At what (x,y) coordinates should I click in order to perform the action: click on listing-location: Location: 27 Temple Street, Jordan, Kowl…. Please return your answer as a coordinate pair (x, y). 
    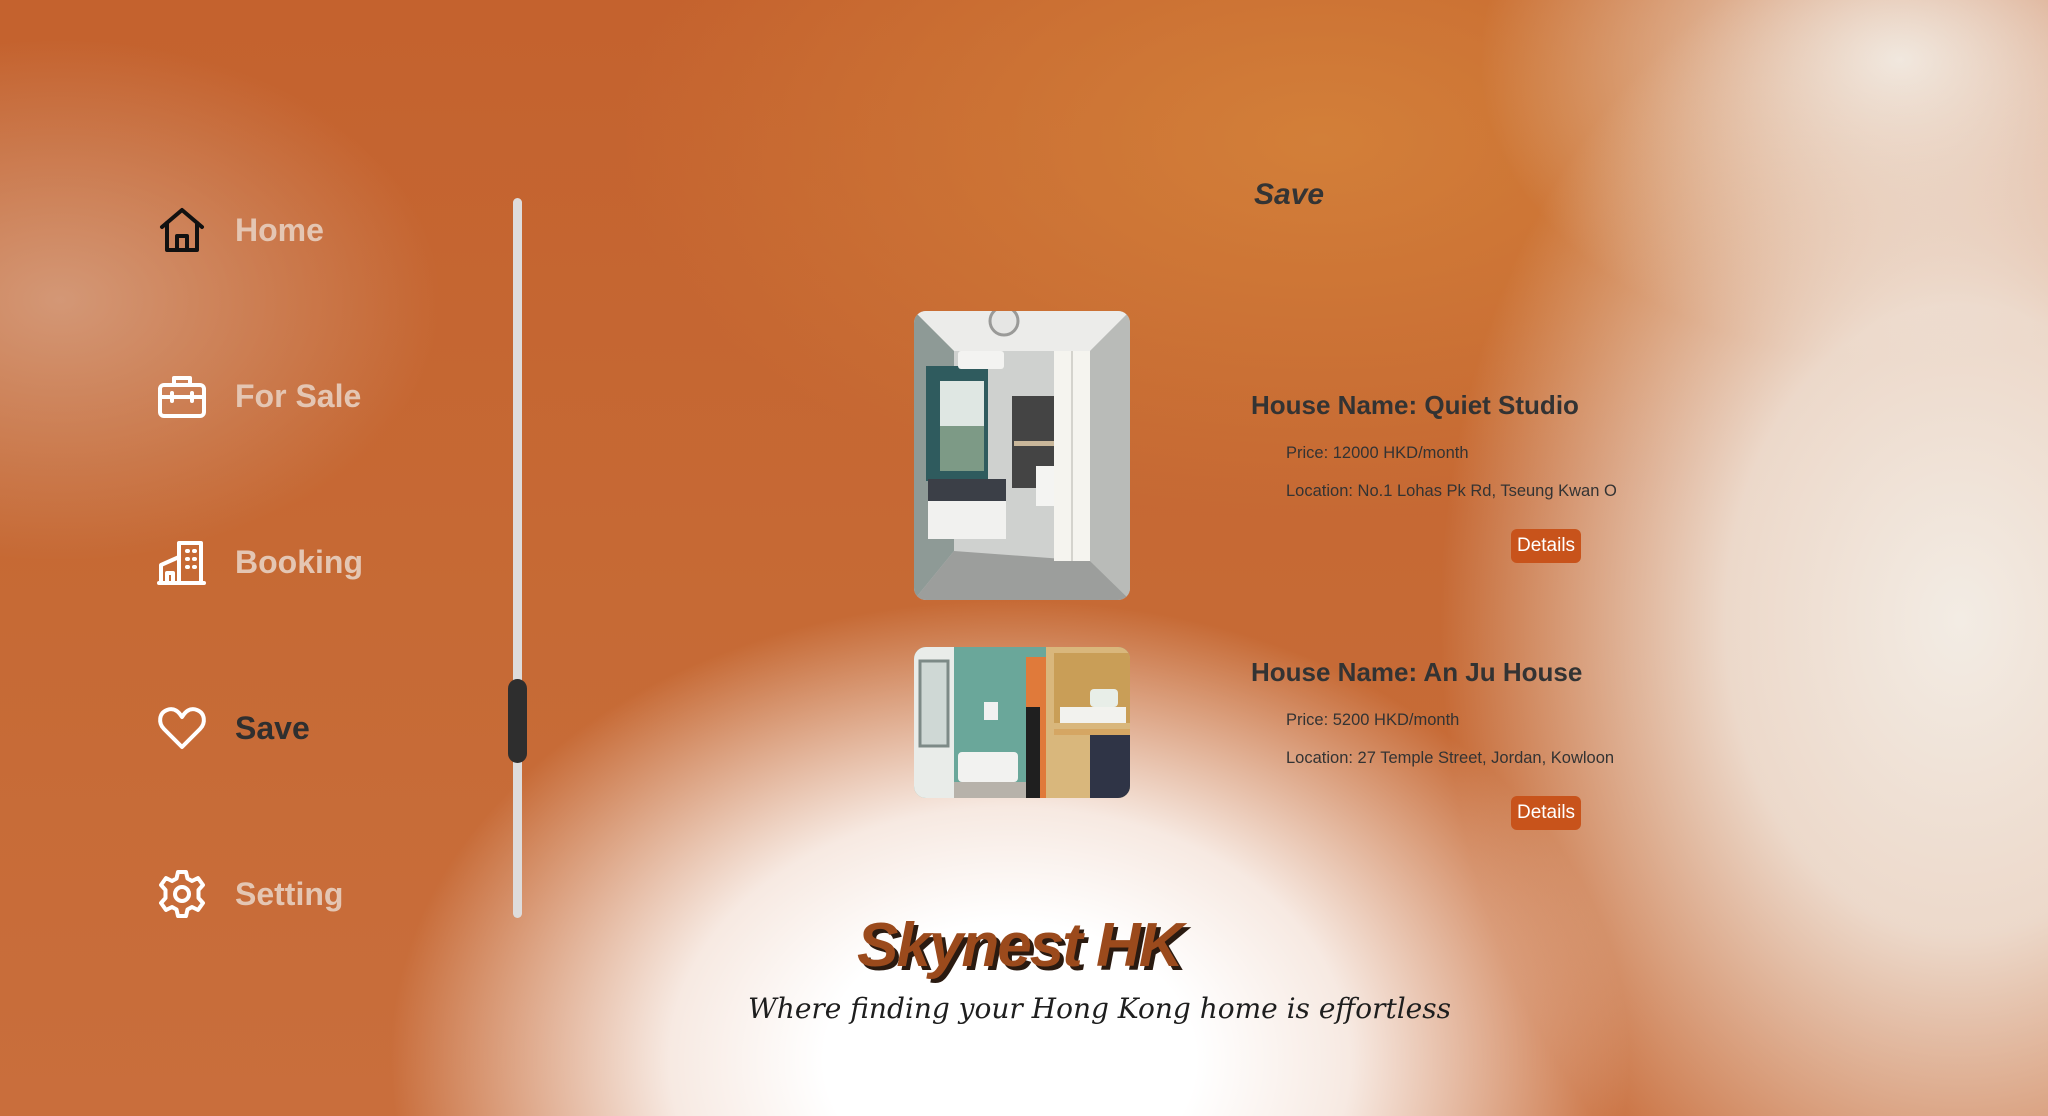
    Looking at the image, I should click on (1450, 758).